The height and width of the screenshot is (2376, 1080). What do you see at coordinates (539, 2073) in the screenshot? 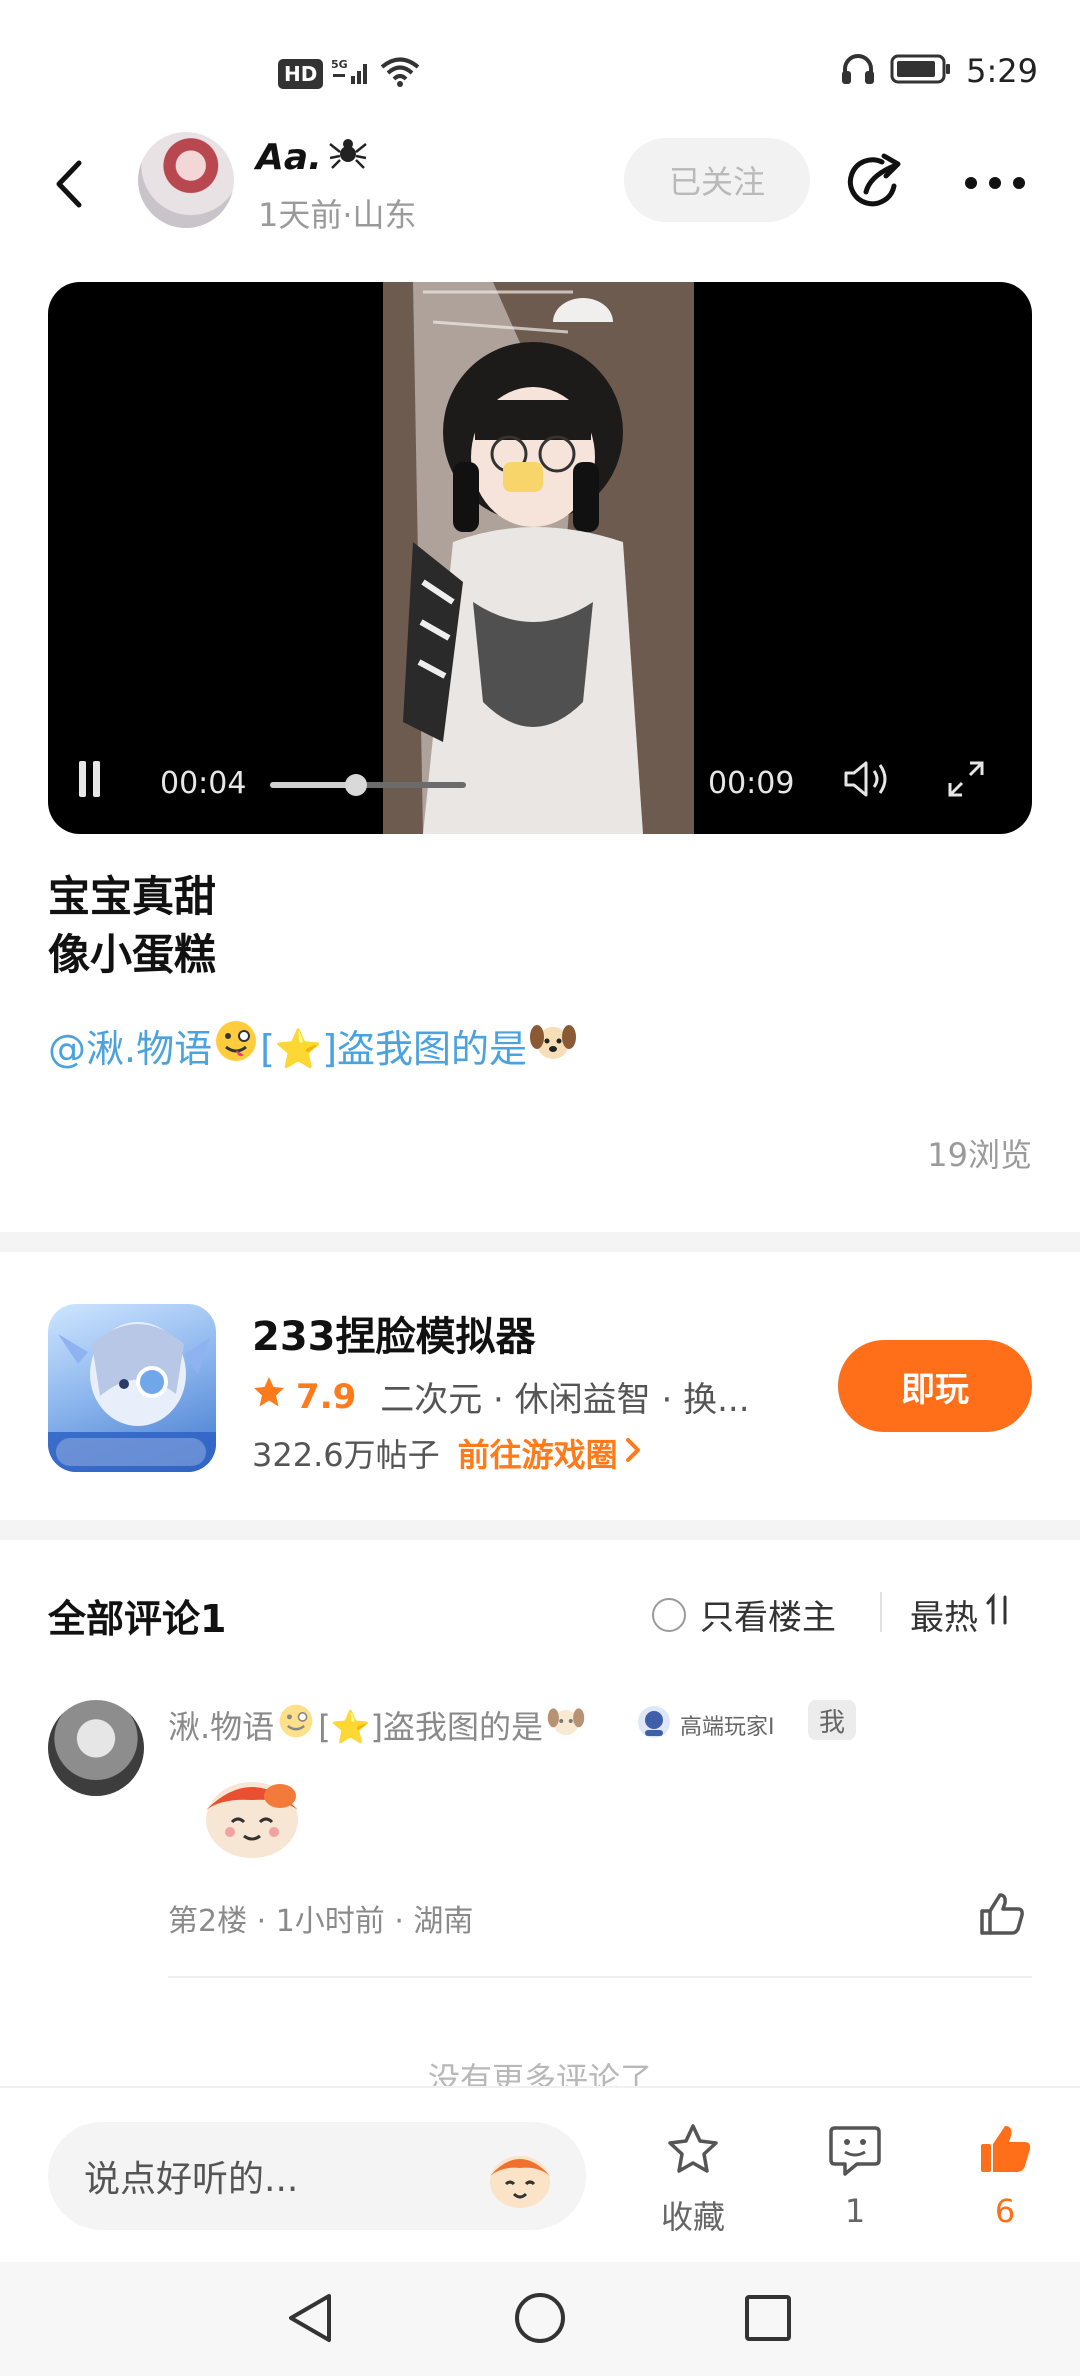
I see `no-more-comments: 没有更多评论了` at bounding box center [539, 2073].